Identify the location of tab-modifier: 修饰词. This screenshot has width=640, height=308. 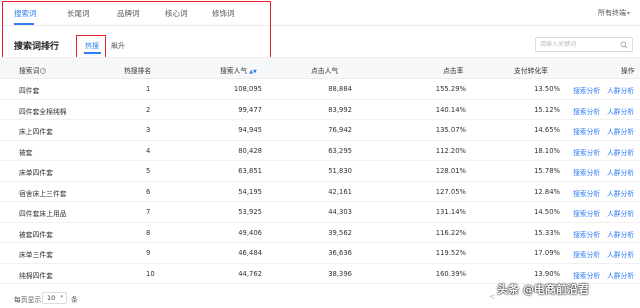
(223, 13).